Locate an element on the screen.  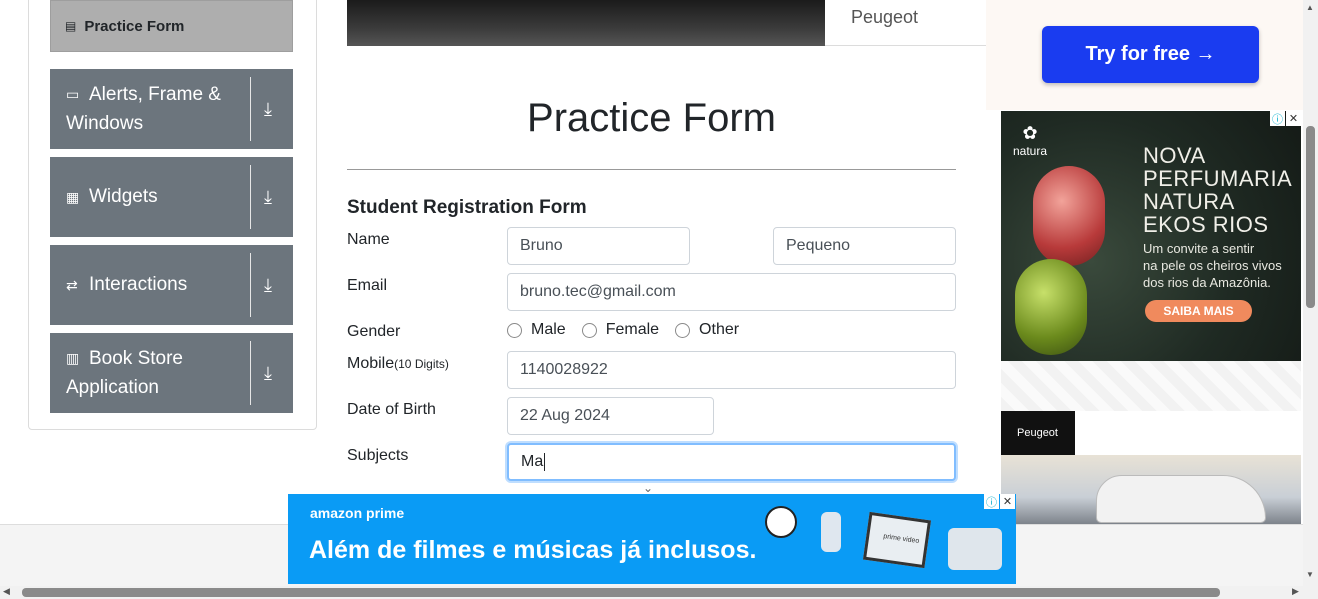
books-icon: ▥ is located at coordinates (73, 358).